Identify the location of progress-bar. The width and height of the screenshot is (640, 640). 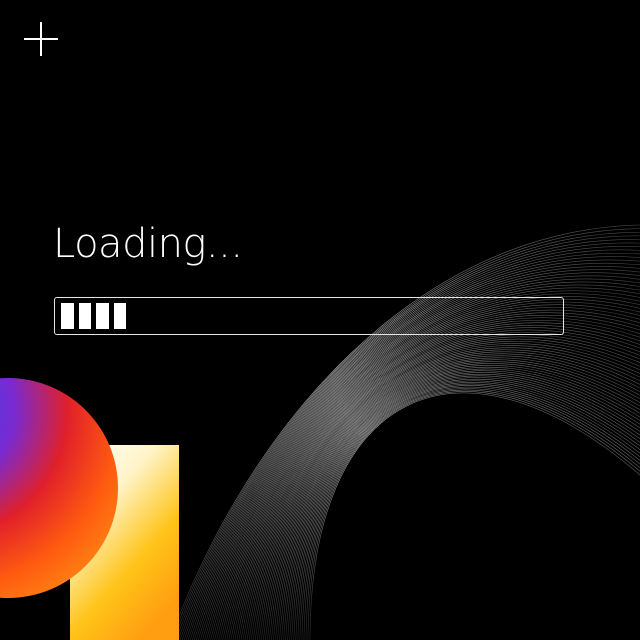
(309, 316).